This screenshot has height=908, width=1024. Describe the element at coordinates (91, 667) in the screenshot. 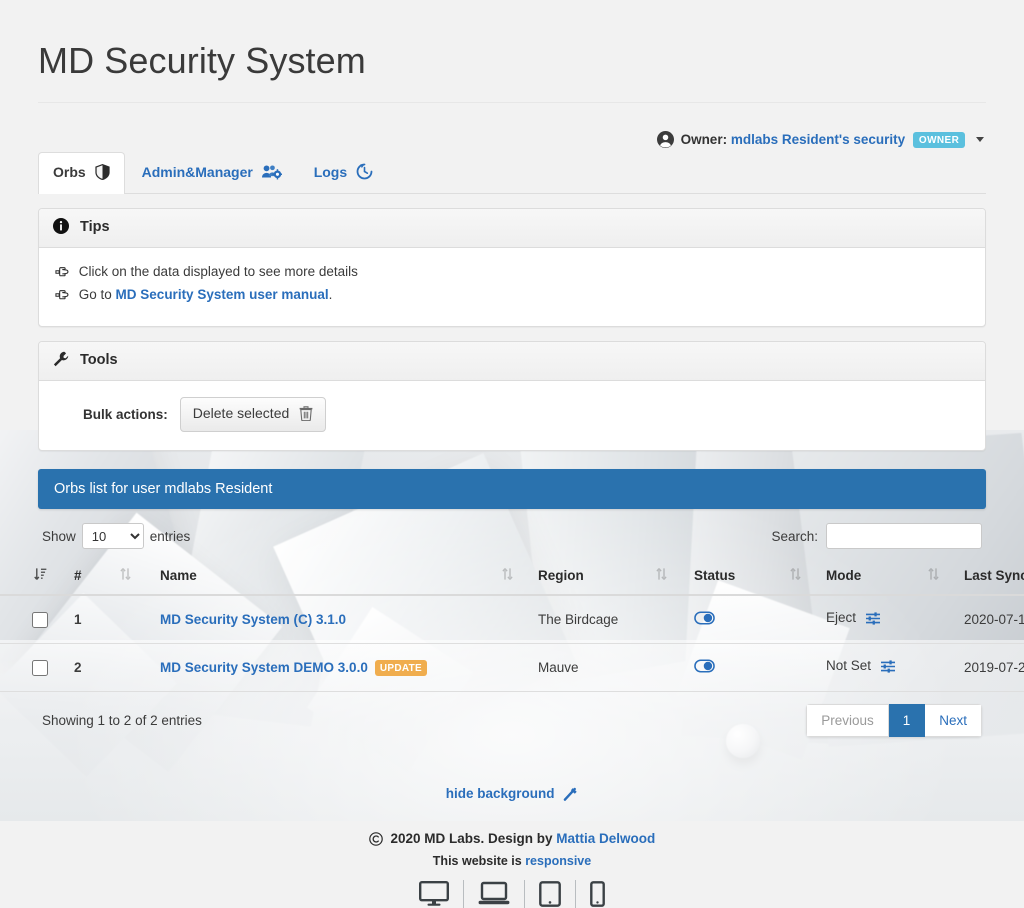

I see `row-index: 2` at that location.